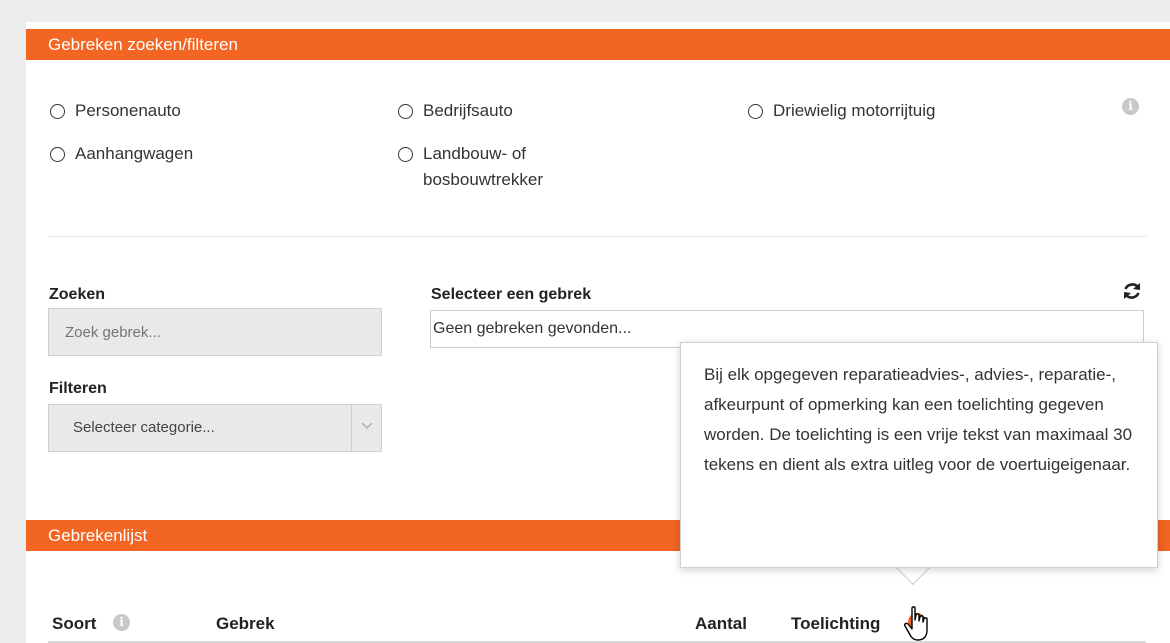 This screenshot has height=643, width=1170. I want to click on defect-list-title: Gebrekenlijst, so click(98, 535).